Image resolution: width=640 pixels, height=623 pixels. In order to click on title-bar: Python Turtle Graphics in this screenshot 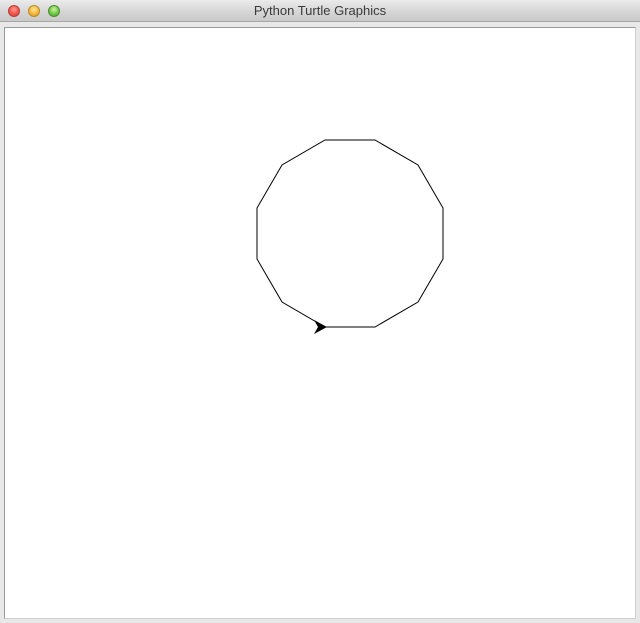, I will do `click(320, 11)`.